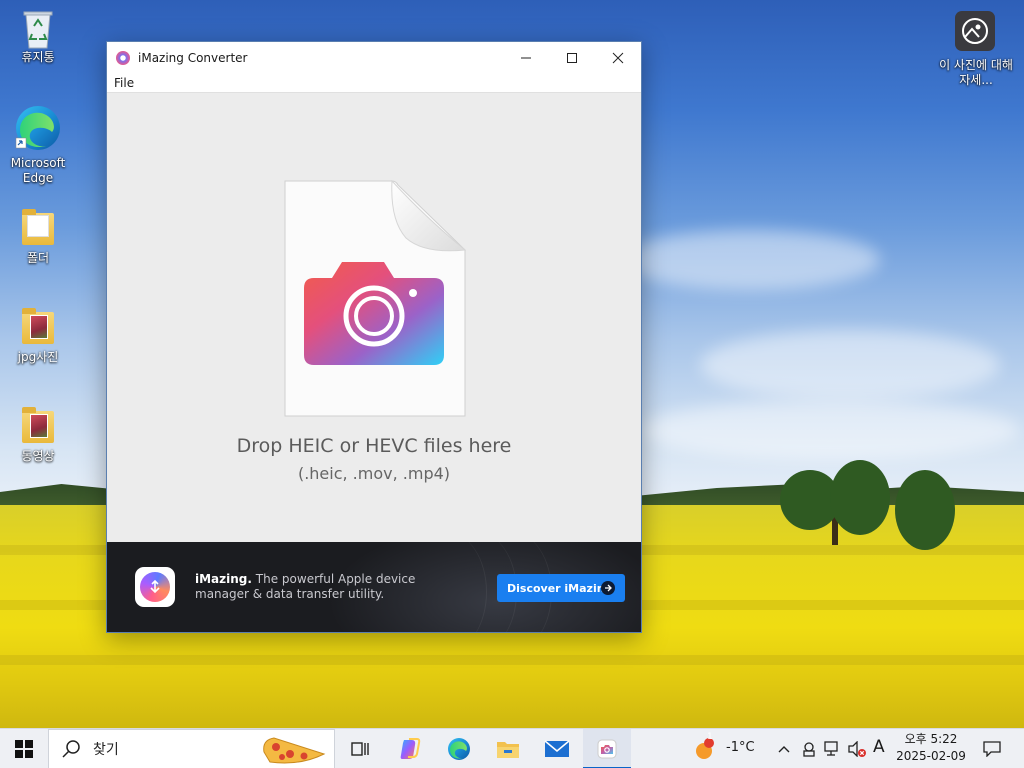 Image resolution: width=1024 pixels, height=768 pixels. What do you see at coordinates (123, 57) in the screenshot?
I see `app-logo-icon` at bounding box center [123, 57].